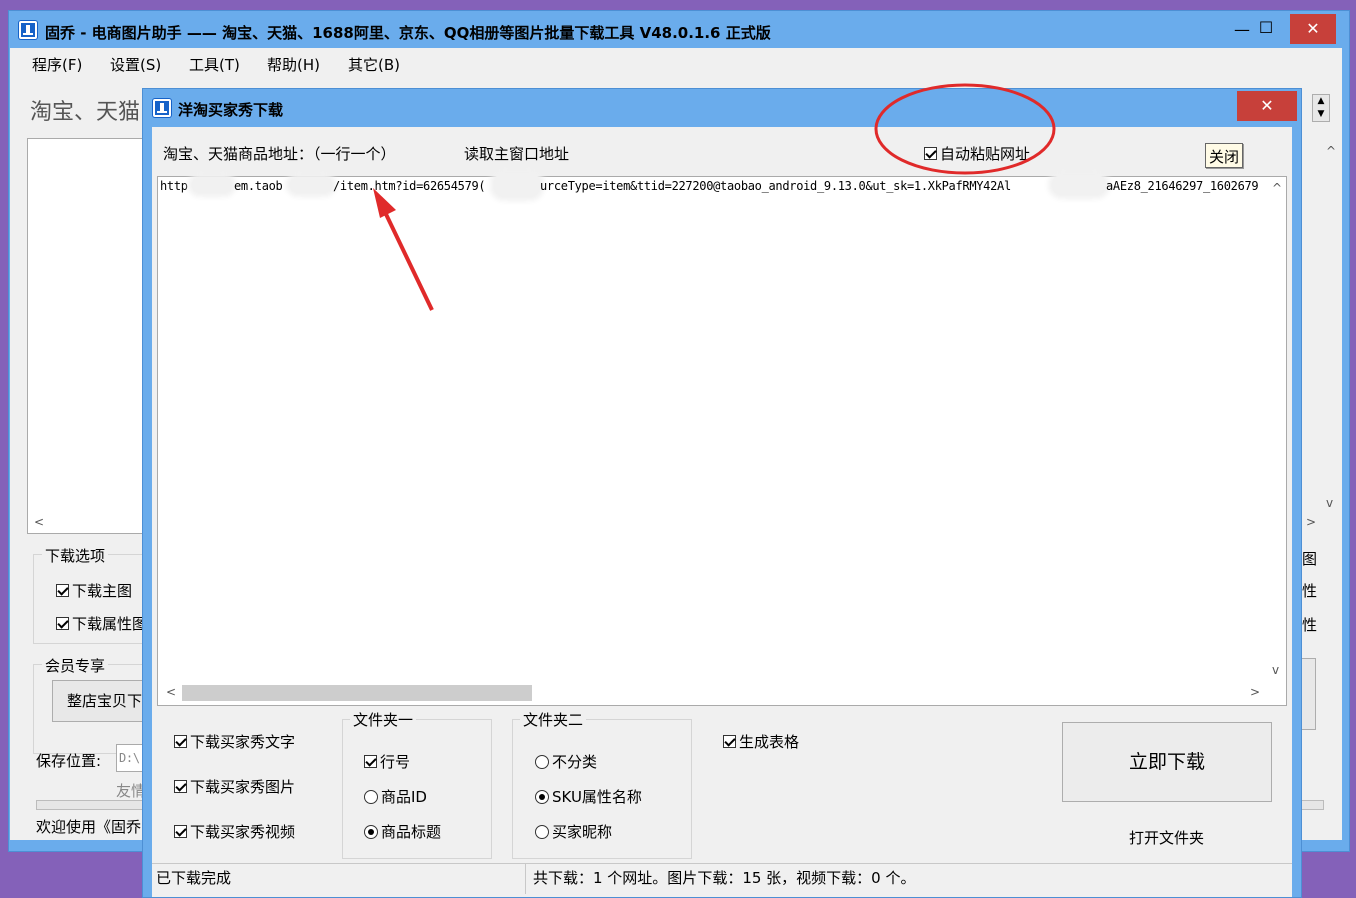 The height and width of the screenshot is (898, 1356). I want to click on annotation-circle, so click(965, 129).